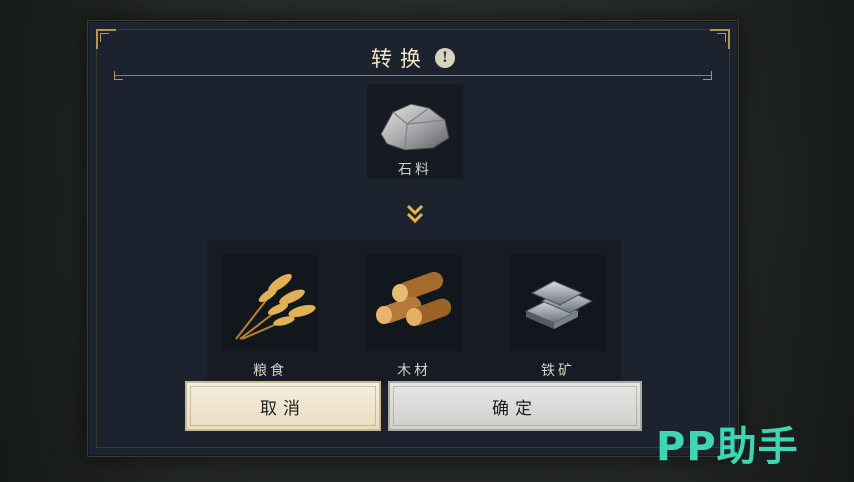 This screenshot has width=854, height=482. What do you see at coordinates (415, 127) in the screenshot?
I see `stone-icon` at bounding box center [415, 127].